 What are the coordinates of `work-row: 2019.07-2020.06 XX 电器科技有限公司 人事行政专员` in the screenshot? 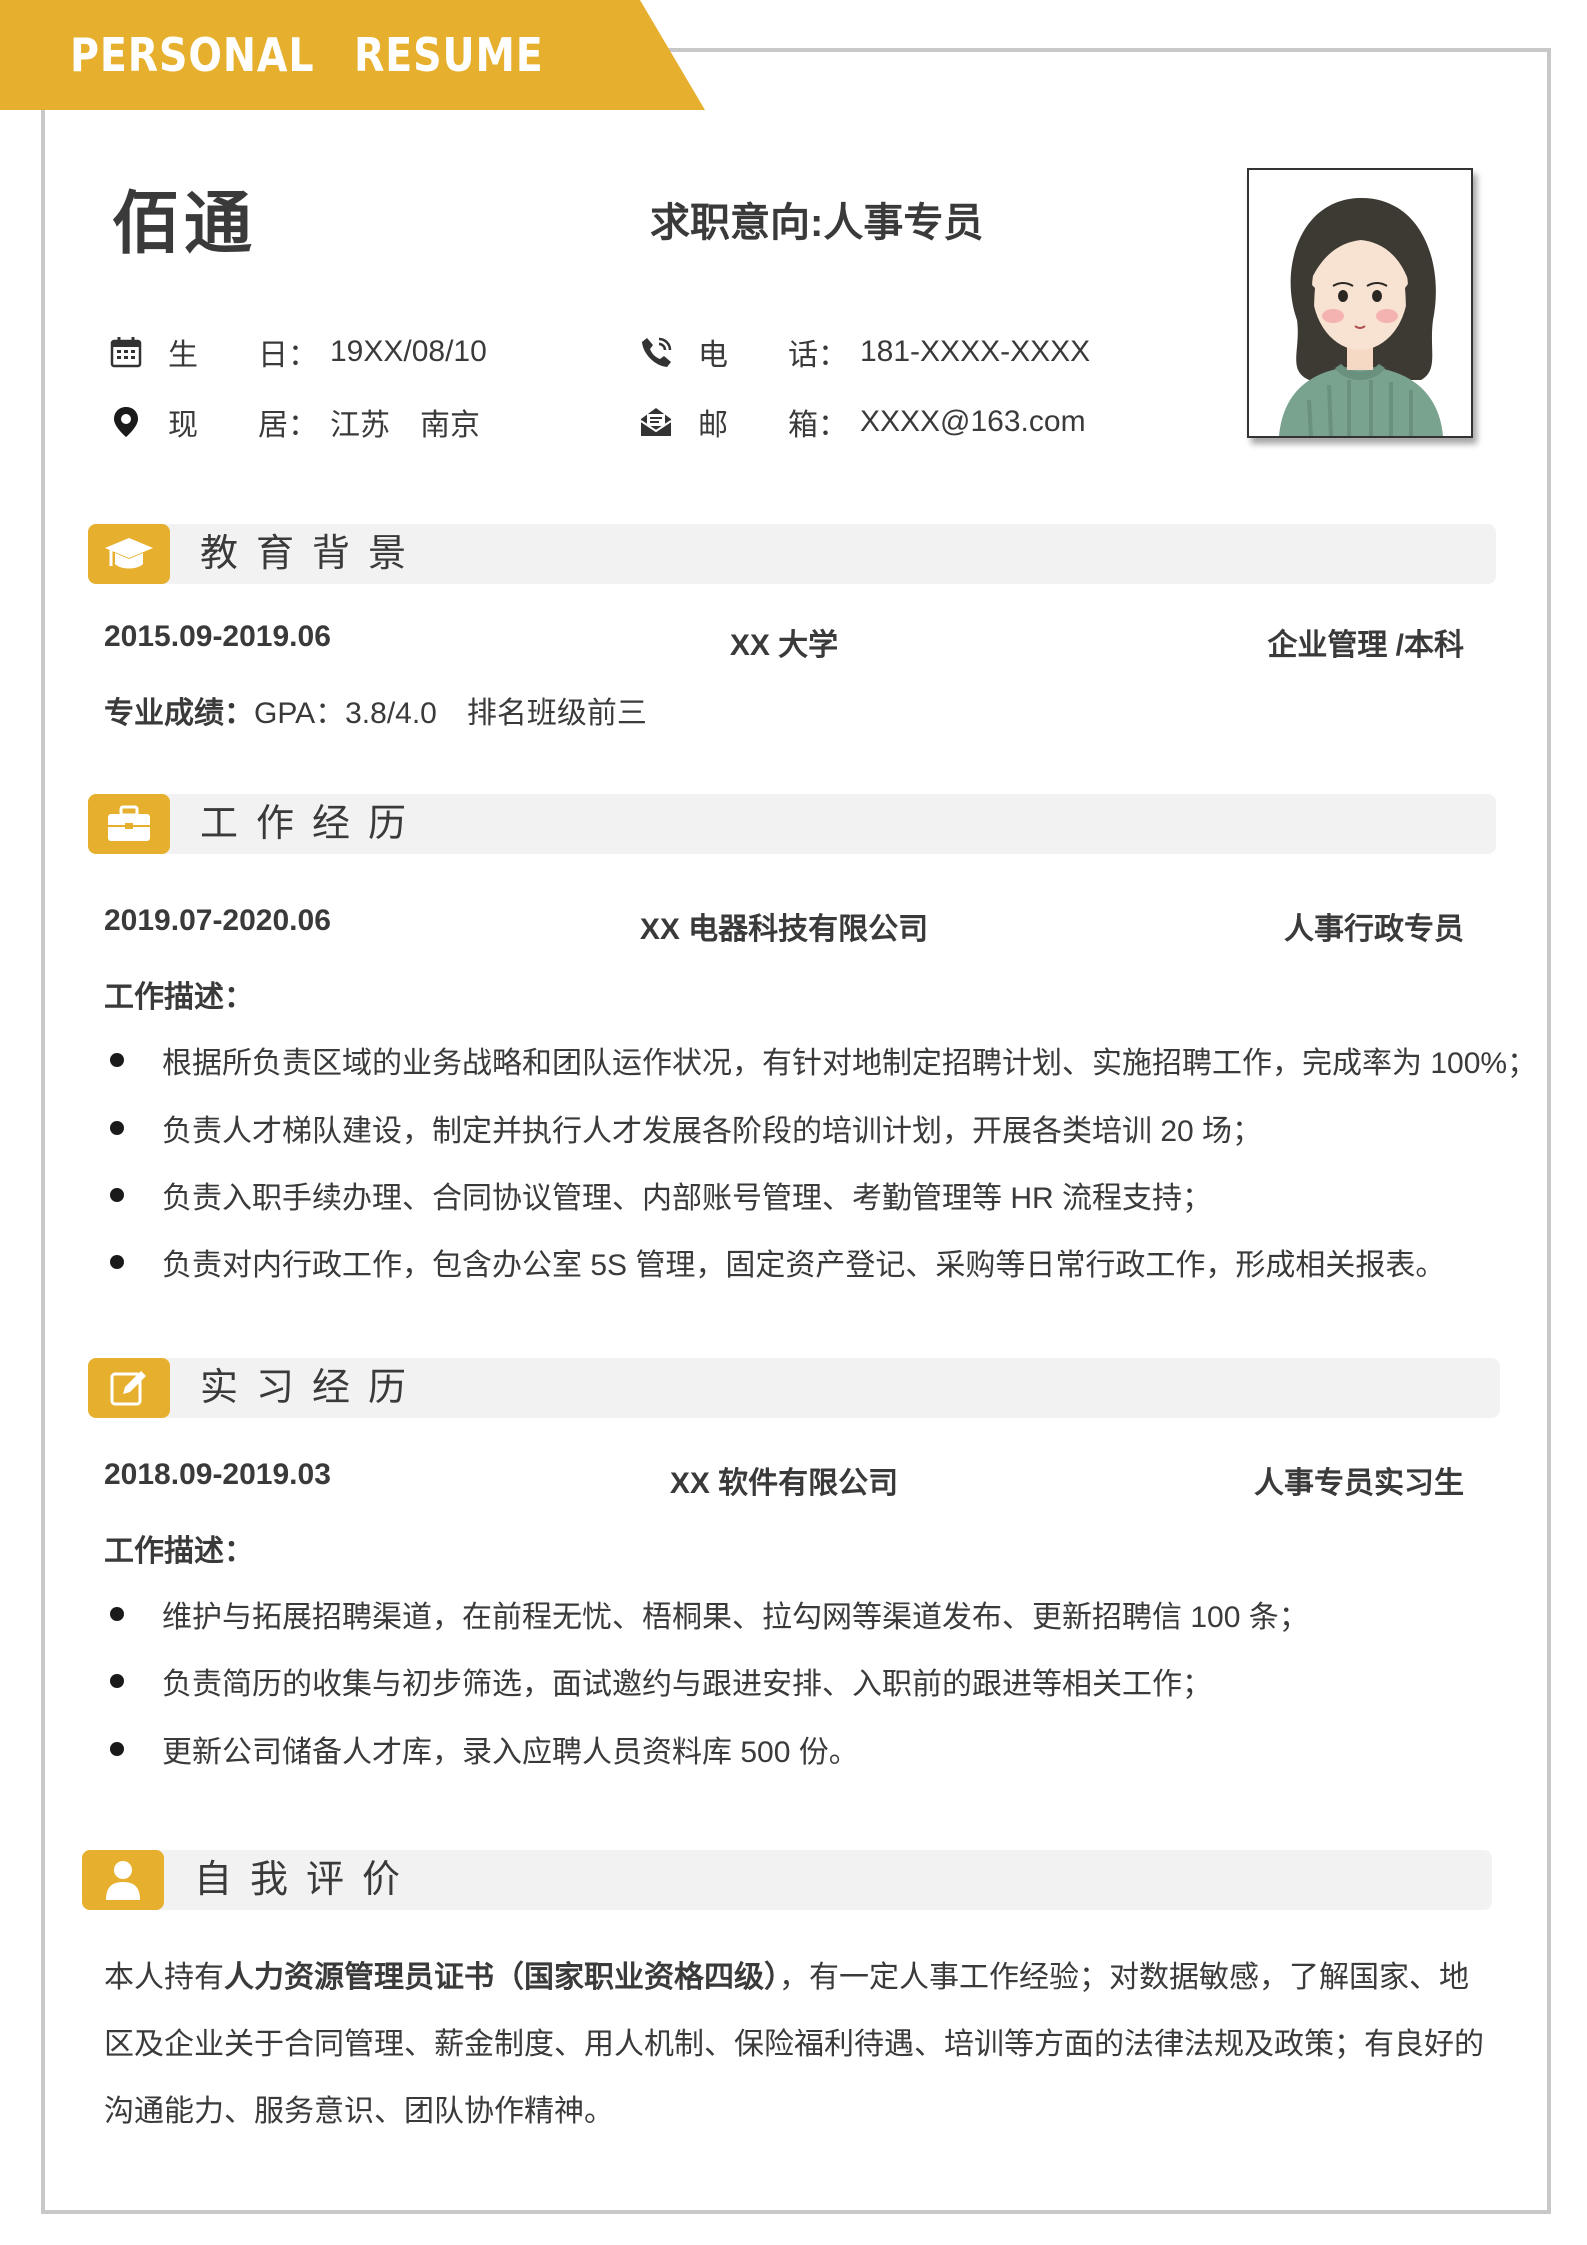 It's located at (784, 926).